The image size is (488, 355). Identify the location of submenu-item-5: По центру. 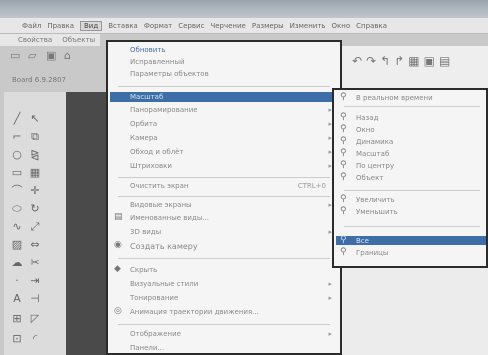
(375, 166).